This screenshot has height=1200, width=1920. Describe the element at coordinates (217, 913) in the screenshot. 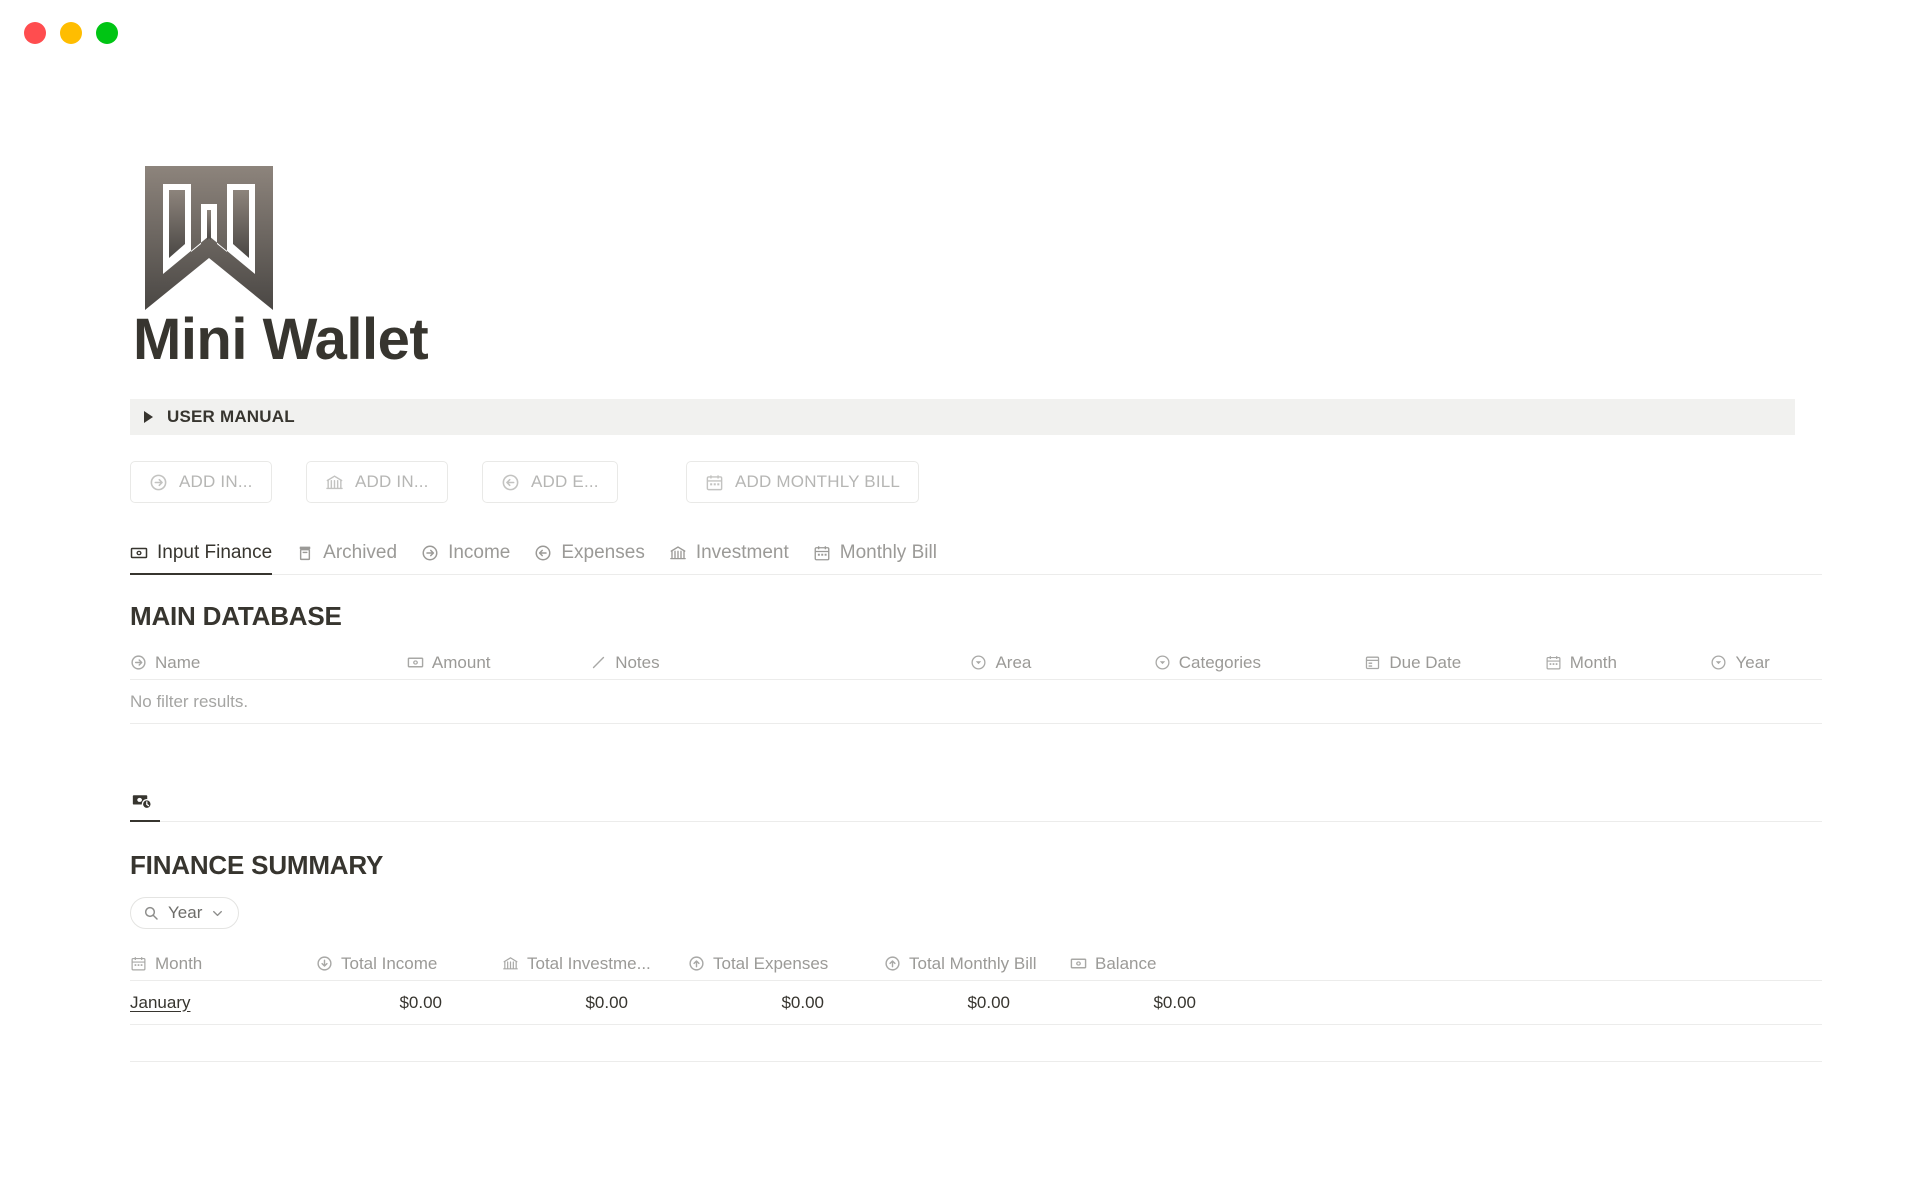

I see `chevron-down-icon` at that location.